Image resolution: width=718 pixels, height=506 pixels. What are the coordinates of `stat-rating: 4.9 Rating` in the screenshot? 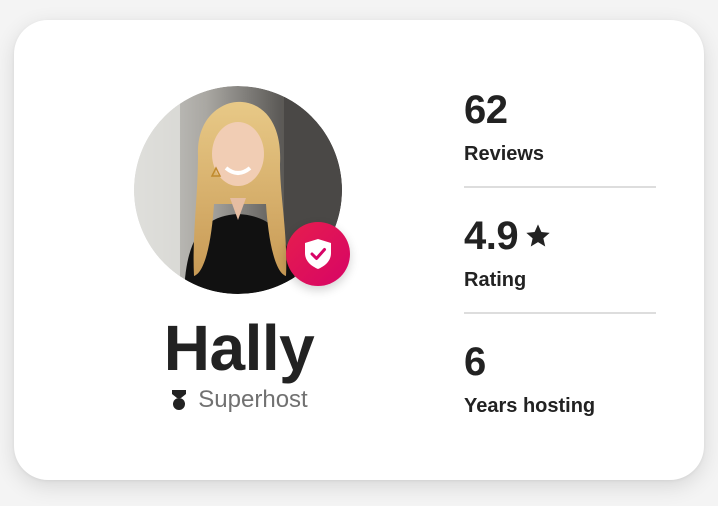 It's located at (560, 263).